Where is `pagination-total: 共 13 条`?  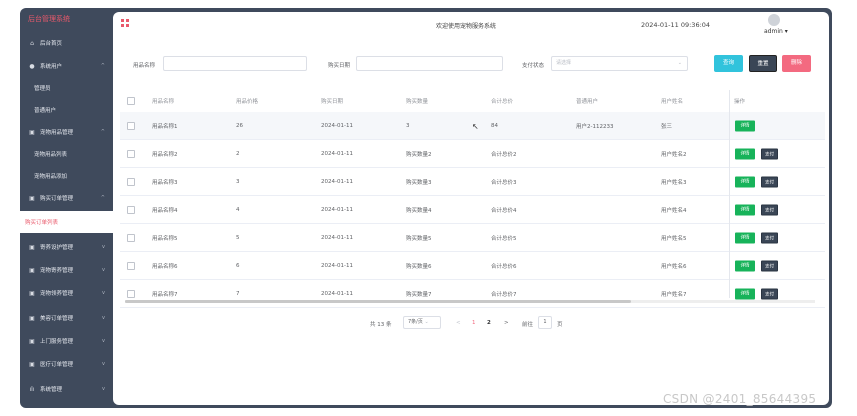 pagination-total: 共 13 条 is located at coordinates (381, 325).